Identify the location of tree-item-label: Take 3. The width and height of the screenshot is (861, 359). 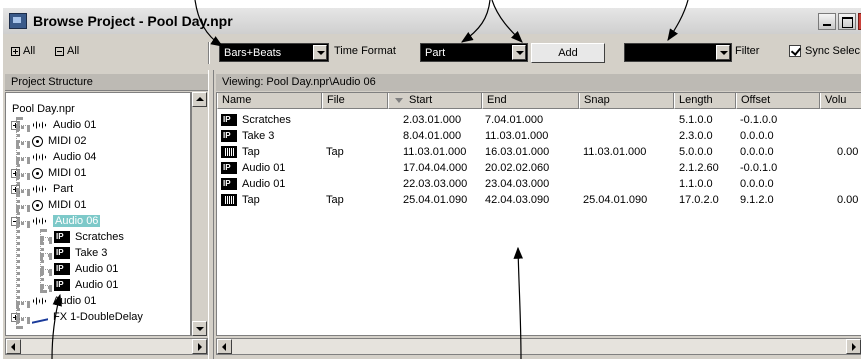
(91, 253).